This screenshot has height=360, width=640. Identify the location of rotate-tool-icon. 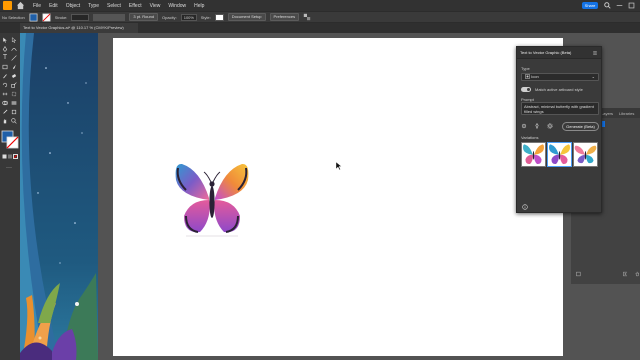
(5, 85).